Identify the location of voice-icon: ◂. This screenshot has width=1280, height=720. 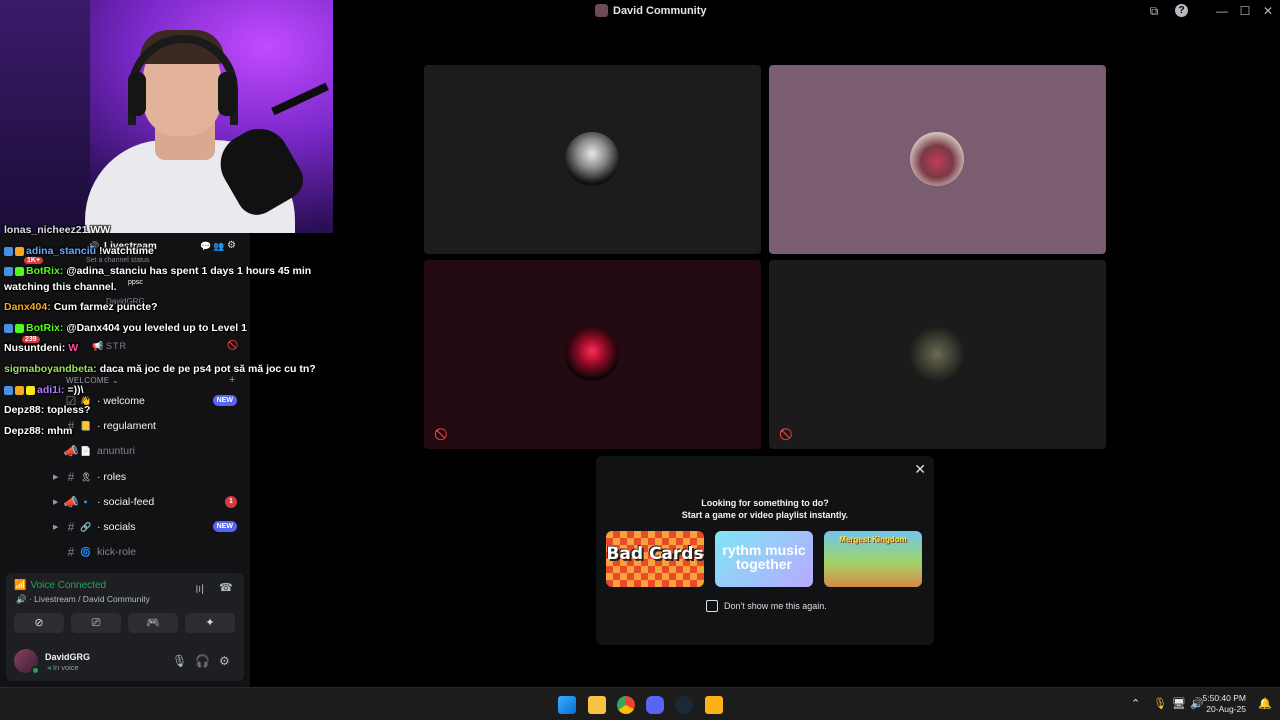
(49, 667).